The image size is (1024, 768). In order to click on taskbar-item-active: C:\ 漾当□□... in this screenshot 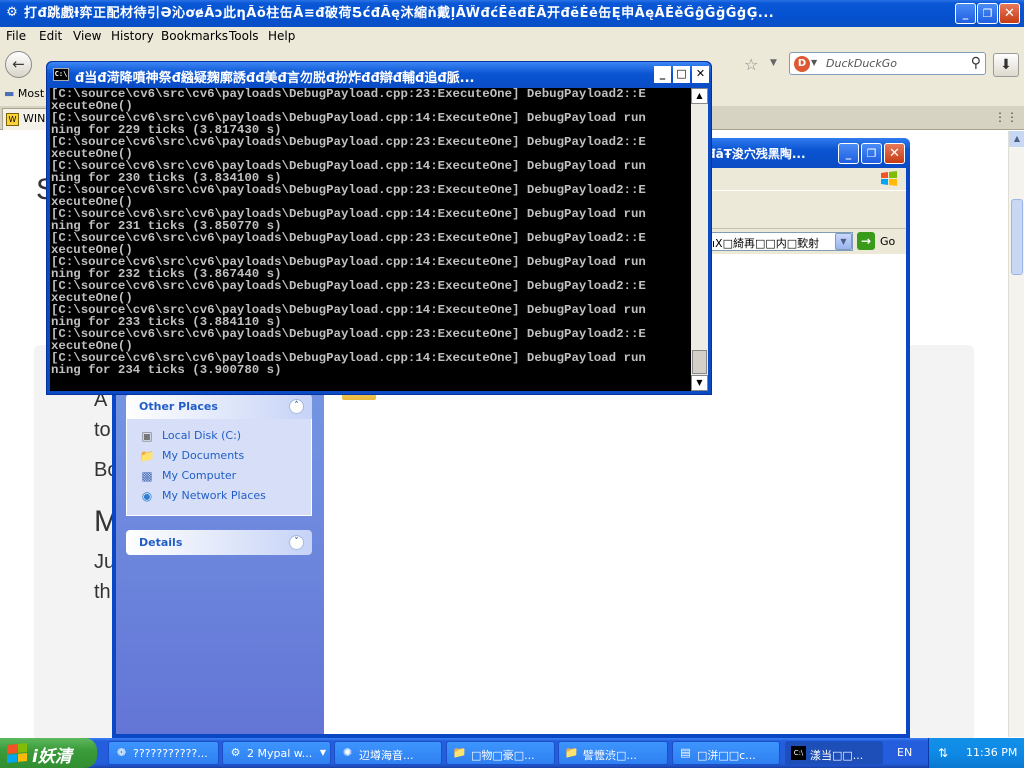, I will do `click(834, 753)`.